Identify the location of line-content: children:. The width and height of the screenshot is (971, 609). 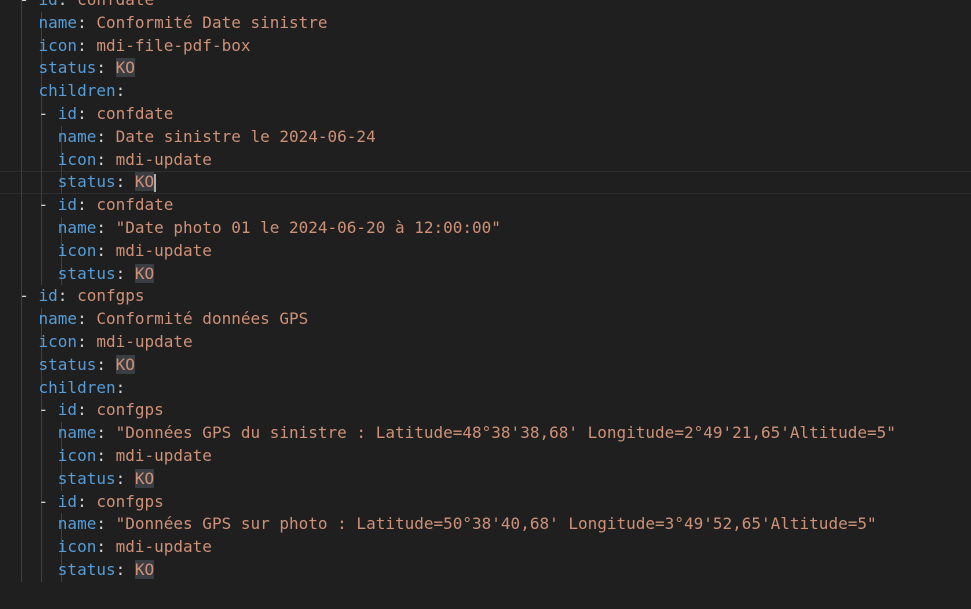
(63, 91).